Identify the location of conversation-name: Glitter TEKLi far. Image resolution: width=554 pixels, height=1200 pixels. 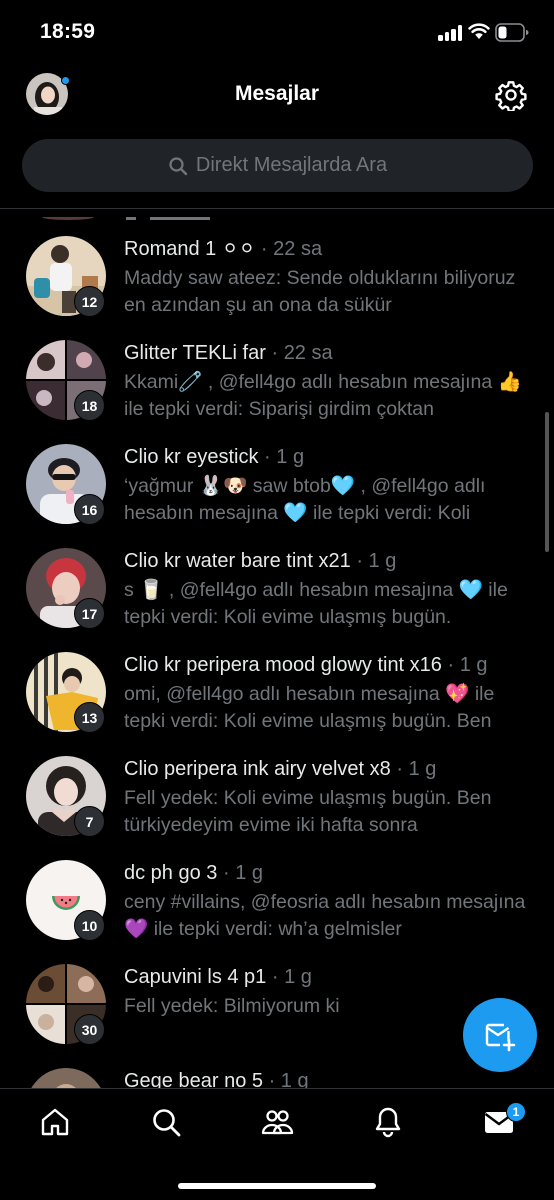
(195, 353).